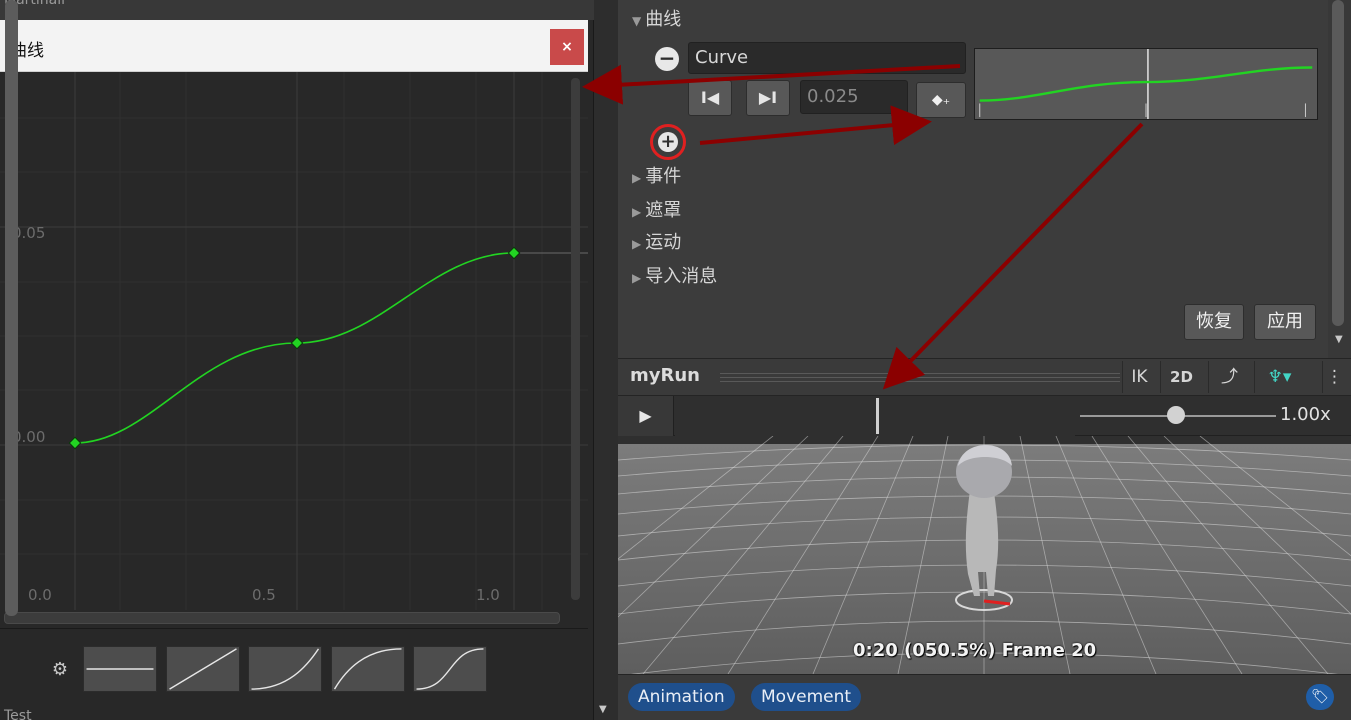  I want to click on label-chip-movement: Movement, so click(806, 697).